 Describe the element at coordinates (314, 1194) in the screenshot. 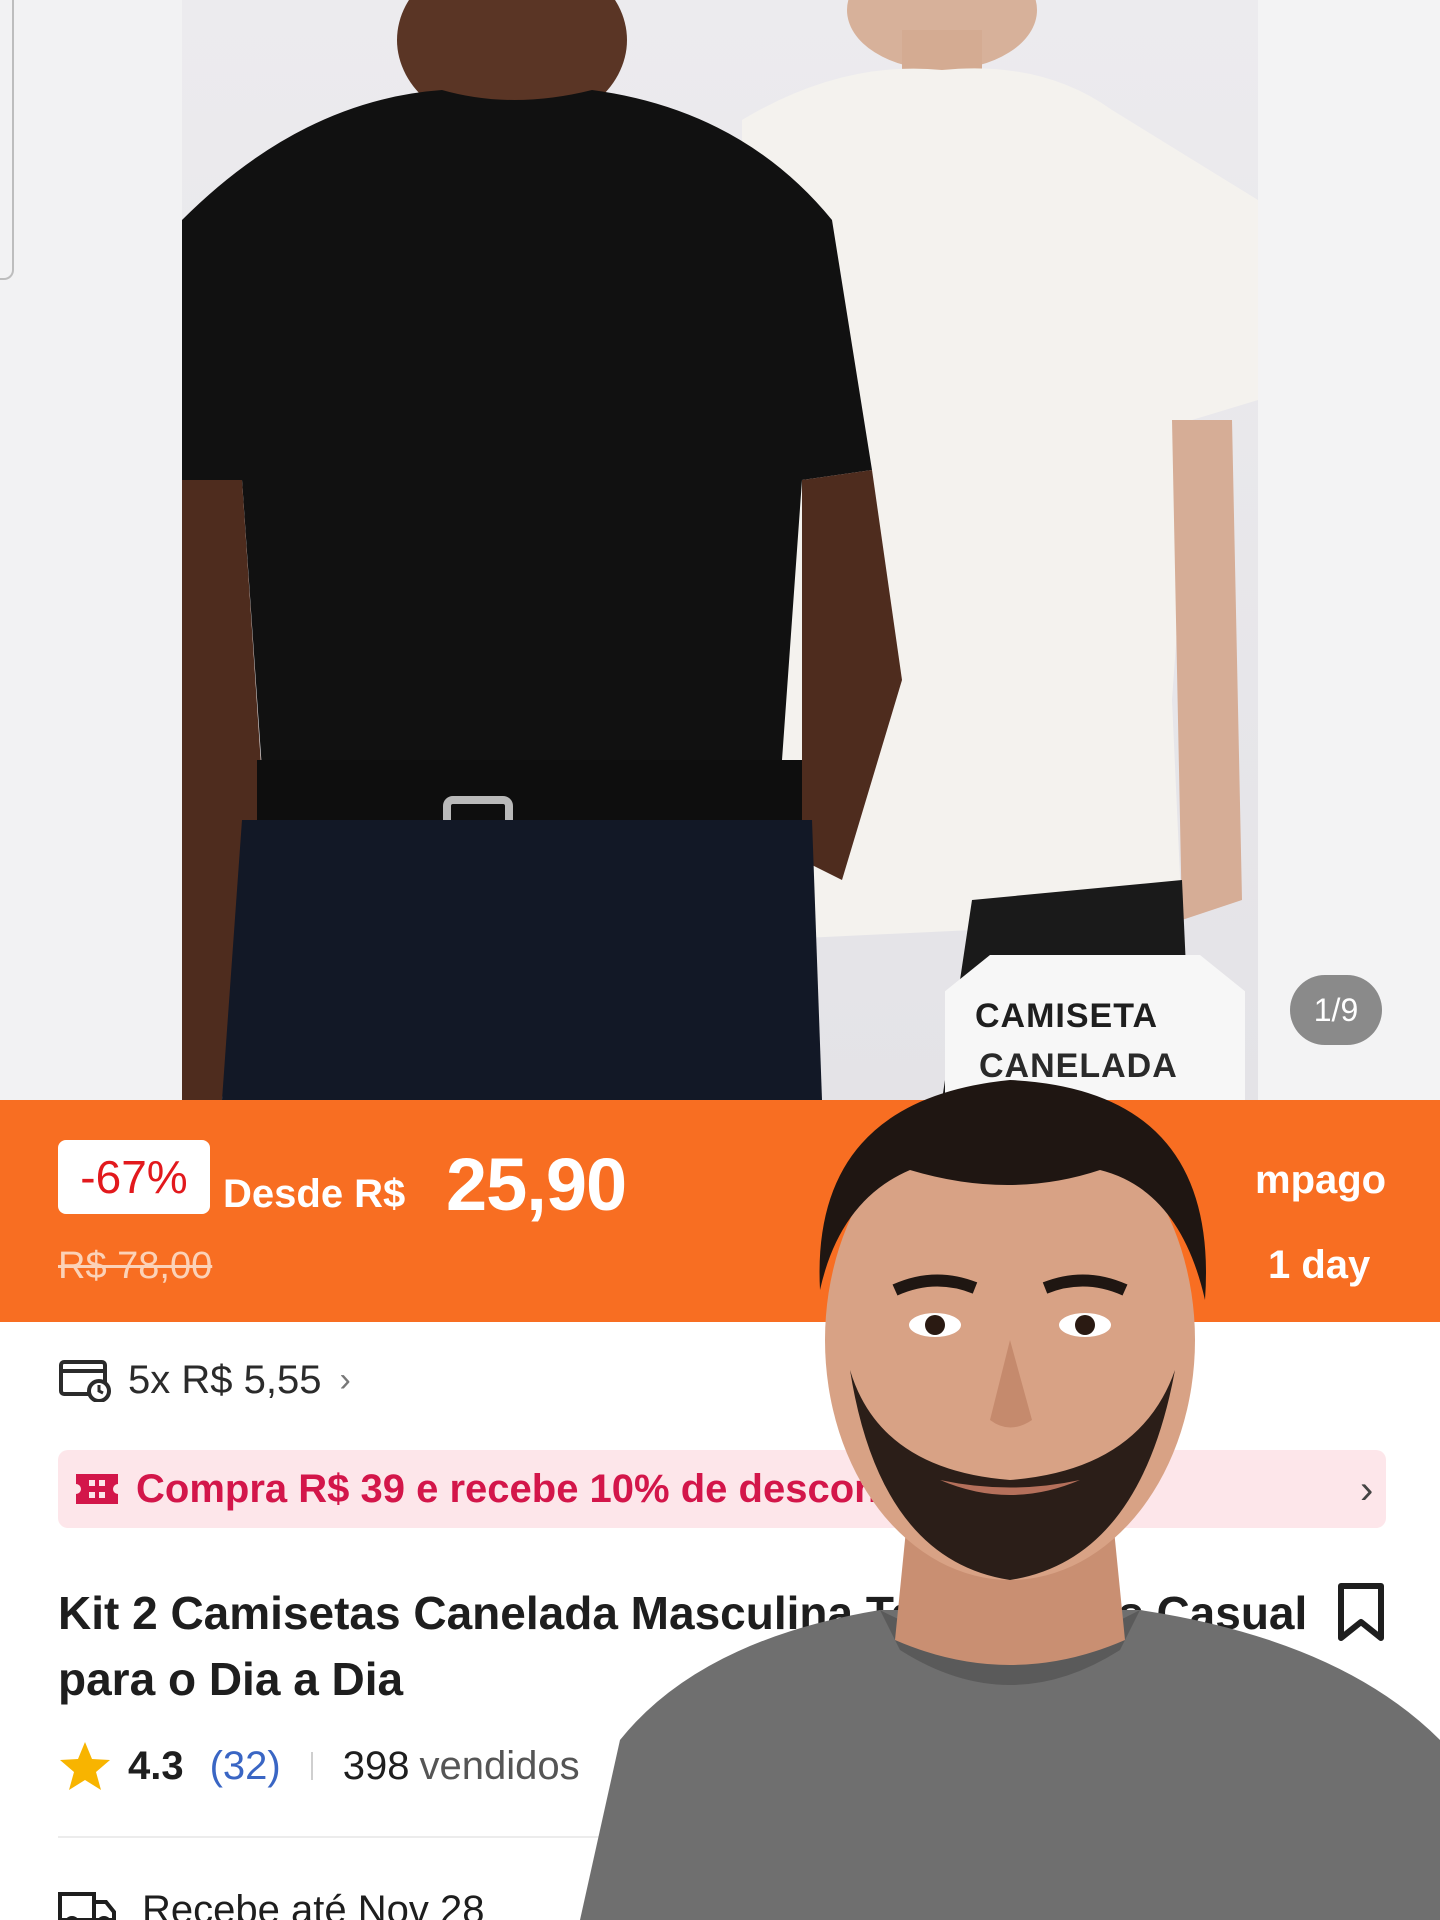

I see `price-from-label: Desde R$` at that location.